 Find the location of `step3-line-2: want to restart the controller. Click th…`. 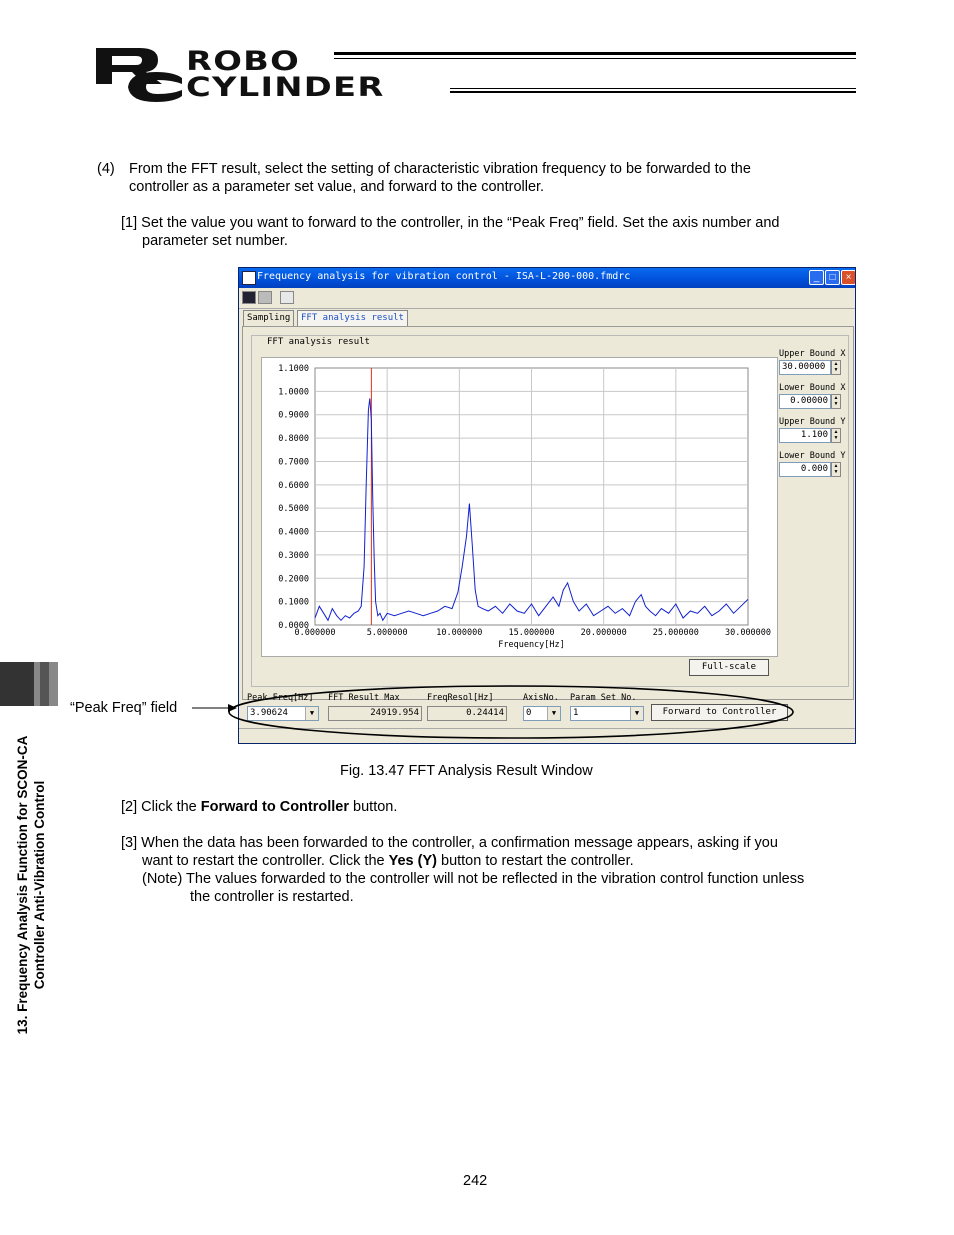

step3-line-2: want to restart the controller. Click th… is located at coordinates (388, 861).